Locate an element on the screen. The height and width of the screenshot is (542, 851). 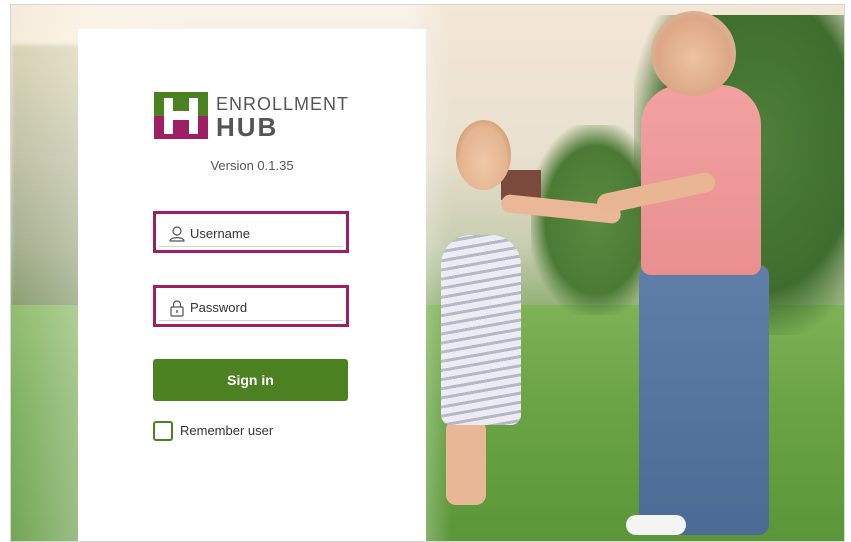
version-label: Version 0.1.35 is located at coordinates (252, 165).